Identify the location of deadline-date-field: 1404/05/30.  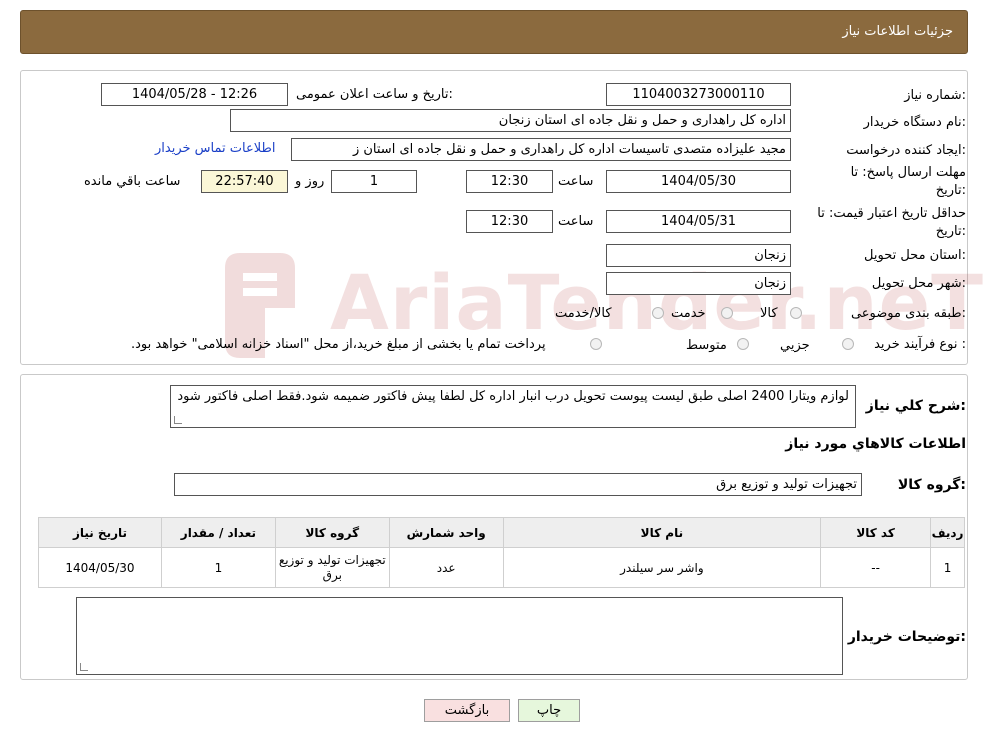
(698, 181).